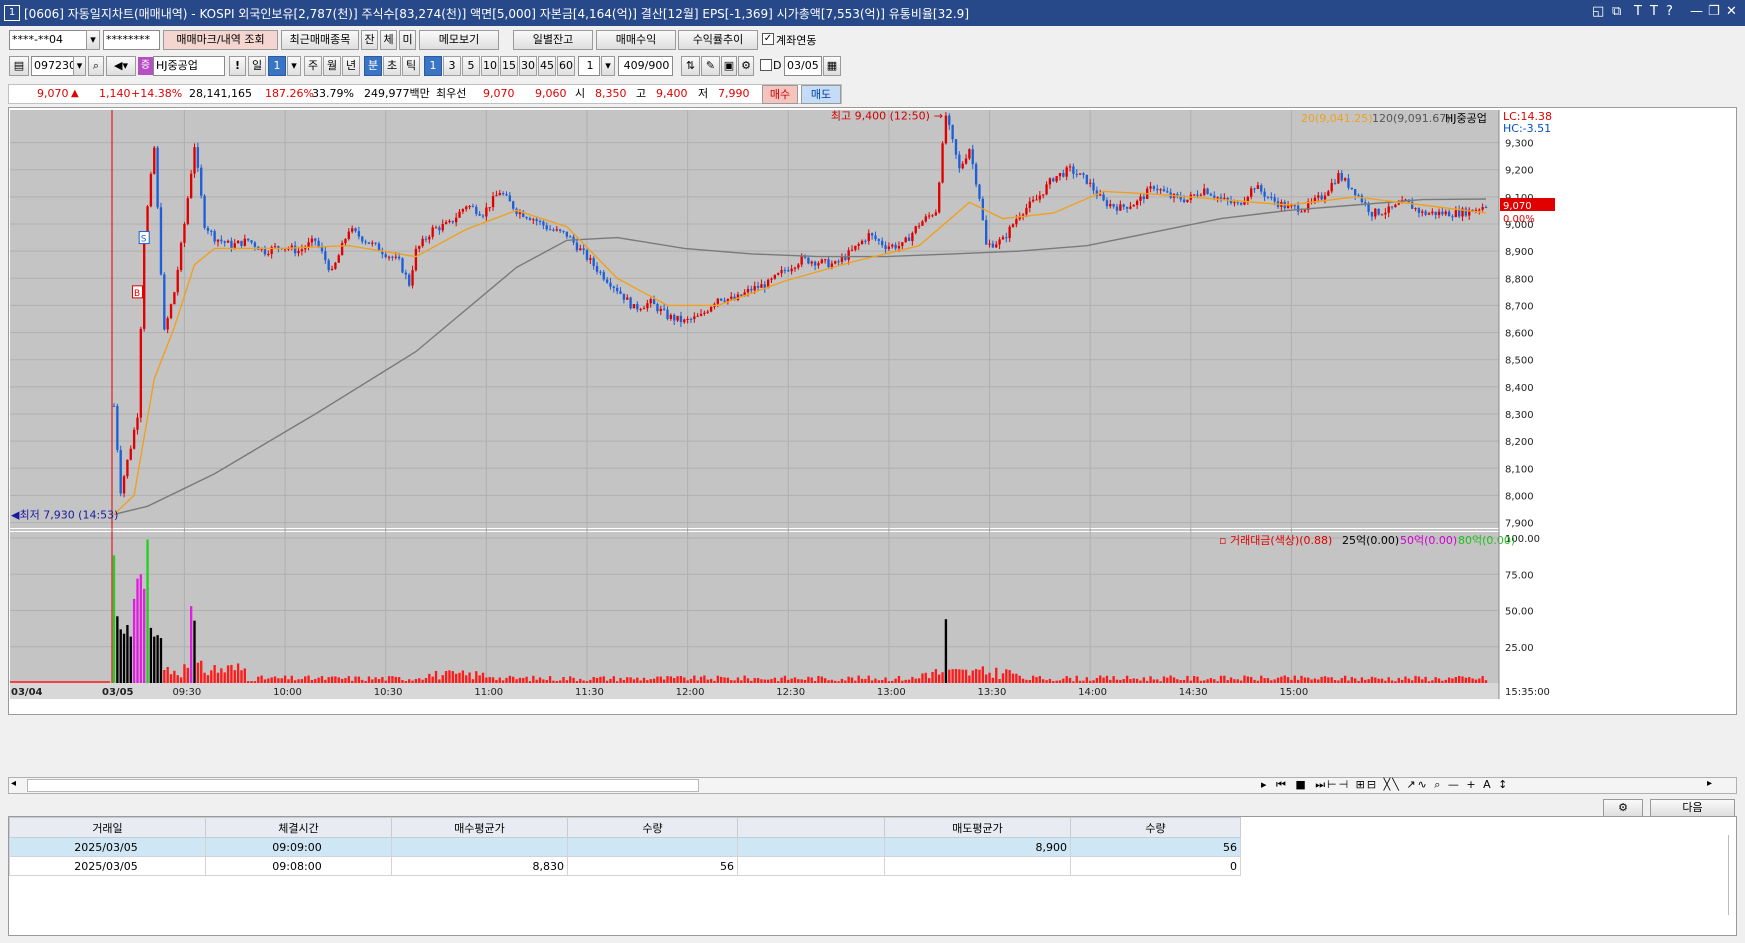 This screenshot has height=943, width=1745. I want to click on period-dropdown-icon: ▾, so click(294, 66).